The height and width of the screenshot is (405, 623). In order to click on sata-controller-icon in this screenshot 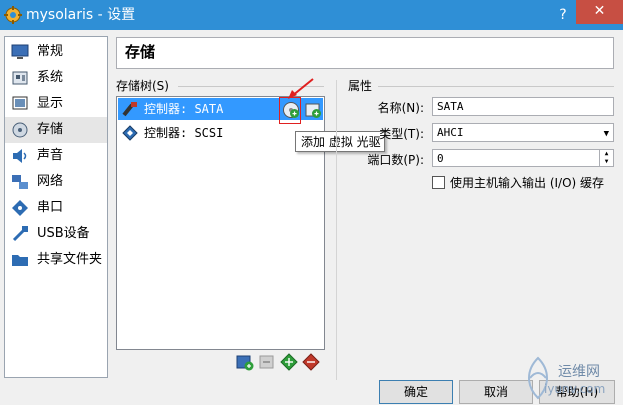, I will do `click(129, 109)`.